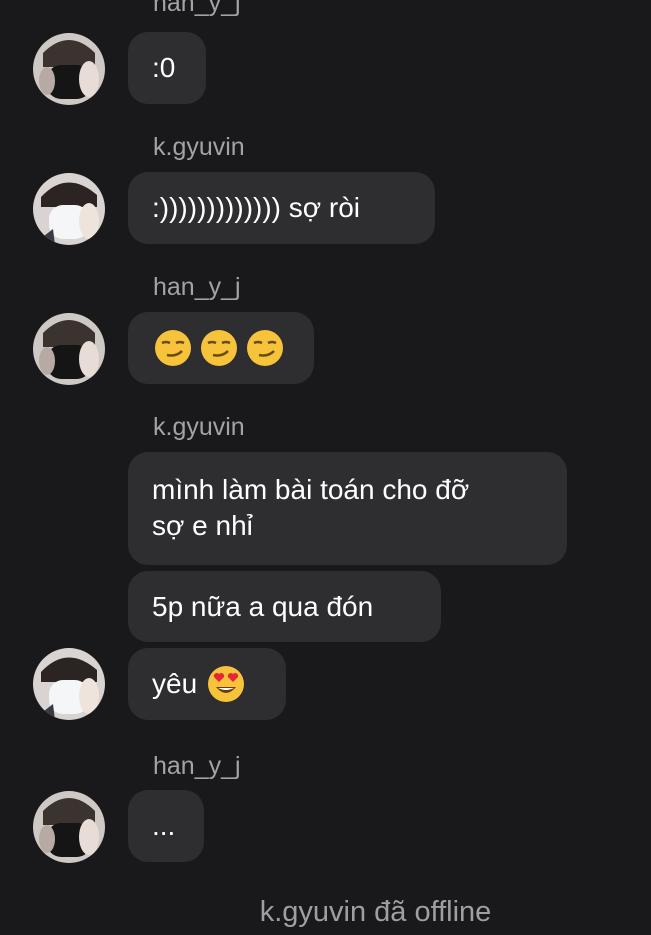  What do you see at coordinates (375, 912) in the screenshot?
I see `offline-status-note: k.gyuvin đã offline` at bounding box center [375, 912].